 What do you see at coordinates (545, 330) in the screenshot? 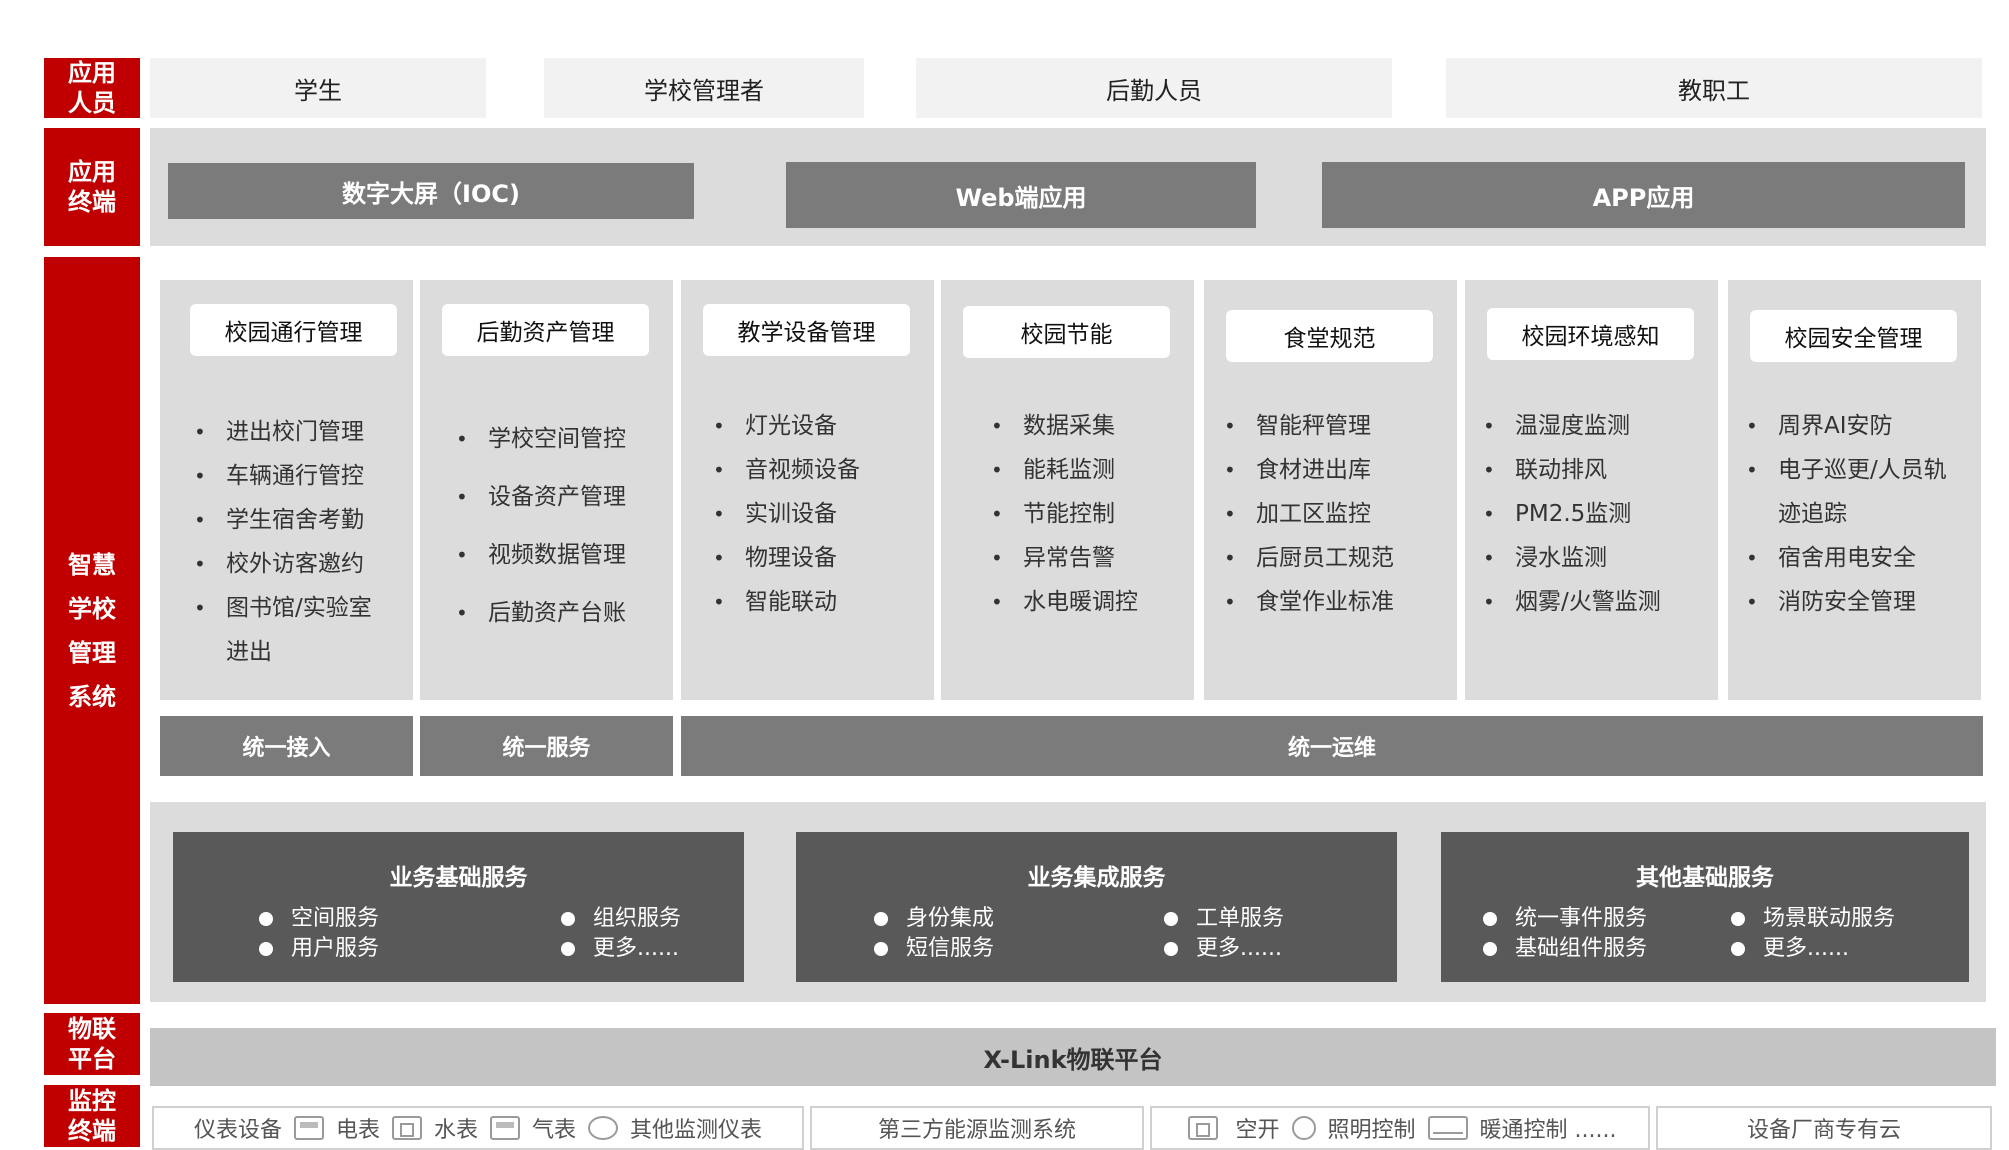
I see `module-title: 后勤资产管理` at bounding box center [545, 330].